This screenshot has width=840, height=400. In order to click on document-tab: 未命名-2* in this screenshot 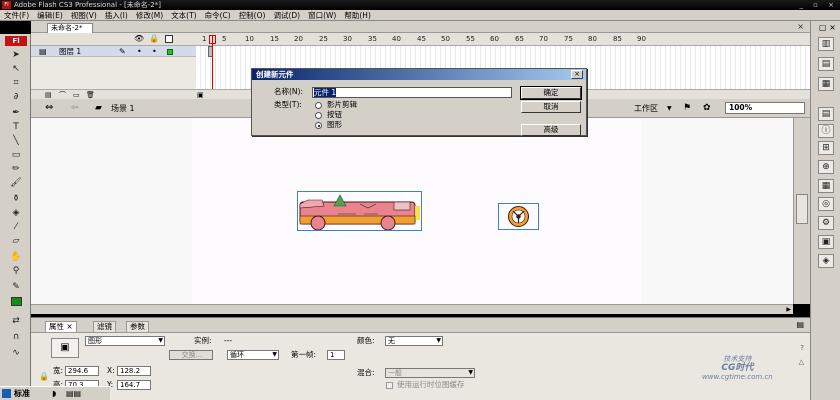, I will do `click(70, 28)`.